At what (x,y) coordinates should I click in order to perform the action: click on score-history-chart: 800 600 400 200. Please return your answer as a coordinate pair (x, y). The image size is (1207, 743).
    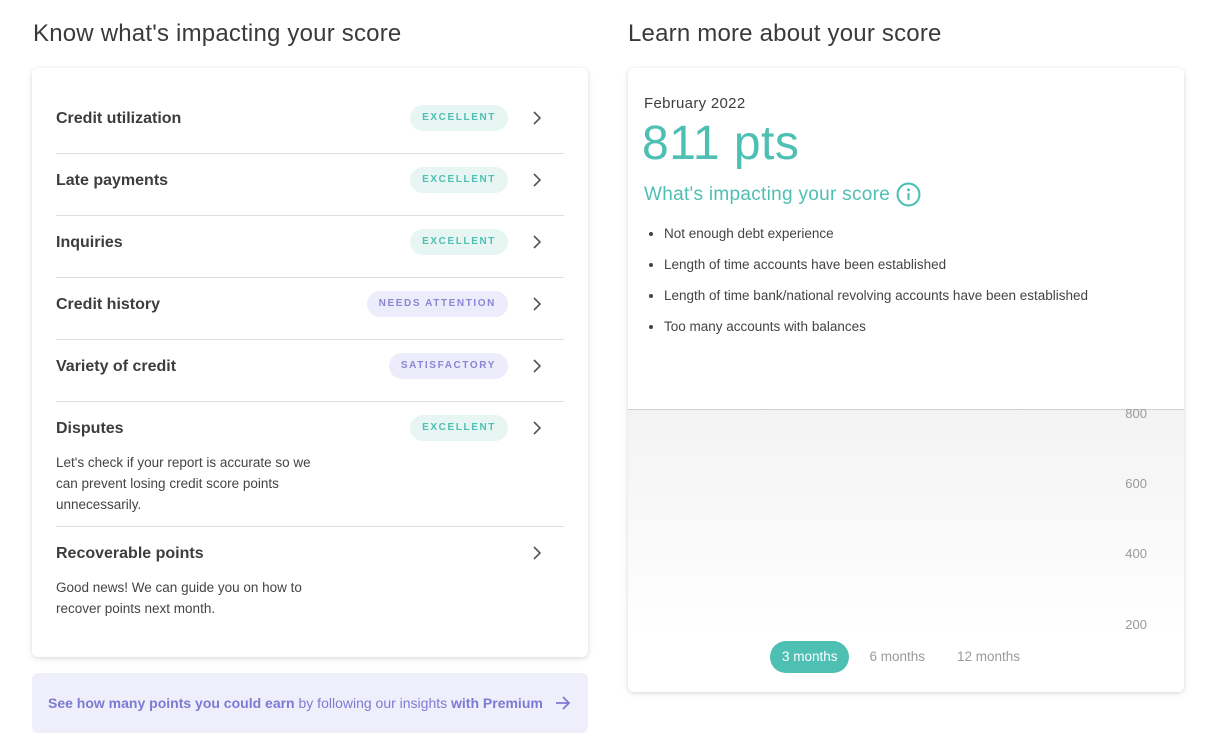
    Looking at the image, I should click on (906, 522).